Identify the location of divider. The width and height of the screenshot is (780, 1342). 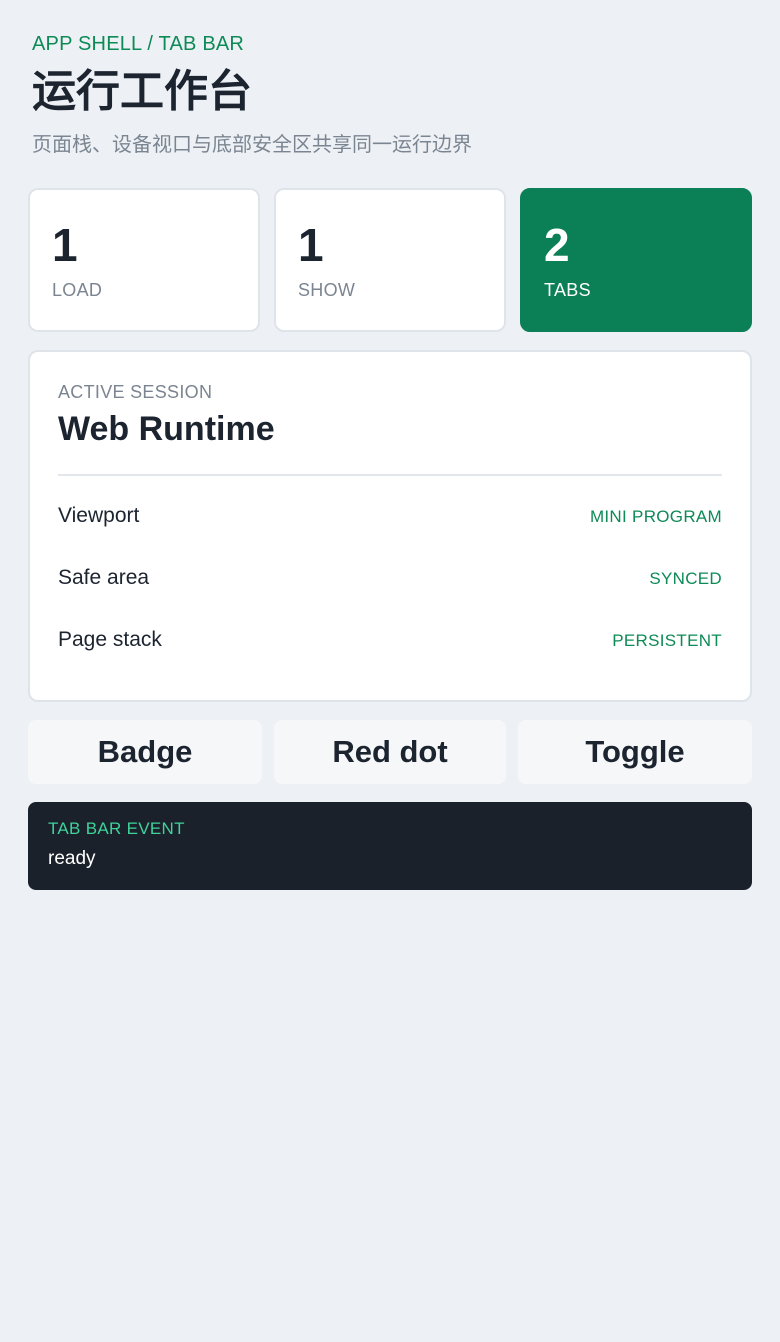
(390, 475).